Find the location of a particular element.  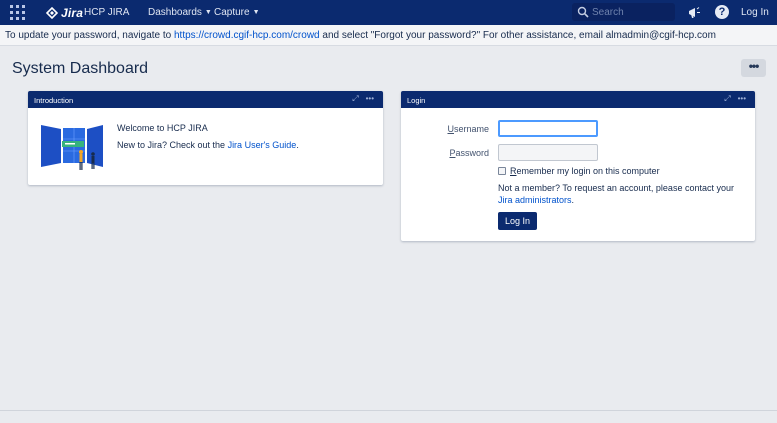

jira-administrators-link: Jira administrators is located at coordinates (535, 200).